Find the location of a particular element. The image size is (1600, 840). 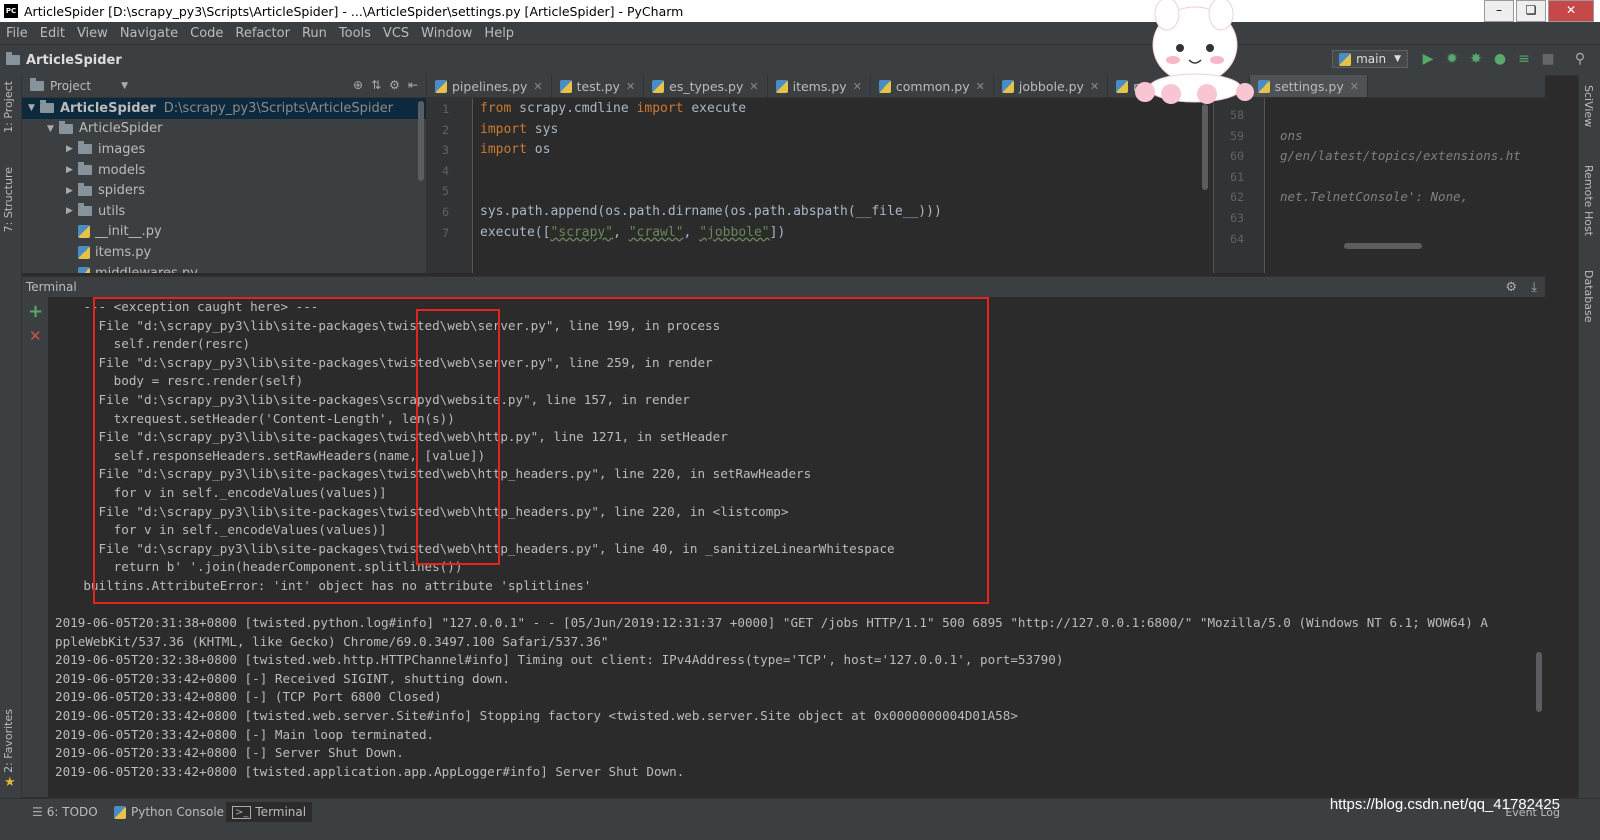

menu-code: Code is located at coordinates (206, 33).